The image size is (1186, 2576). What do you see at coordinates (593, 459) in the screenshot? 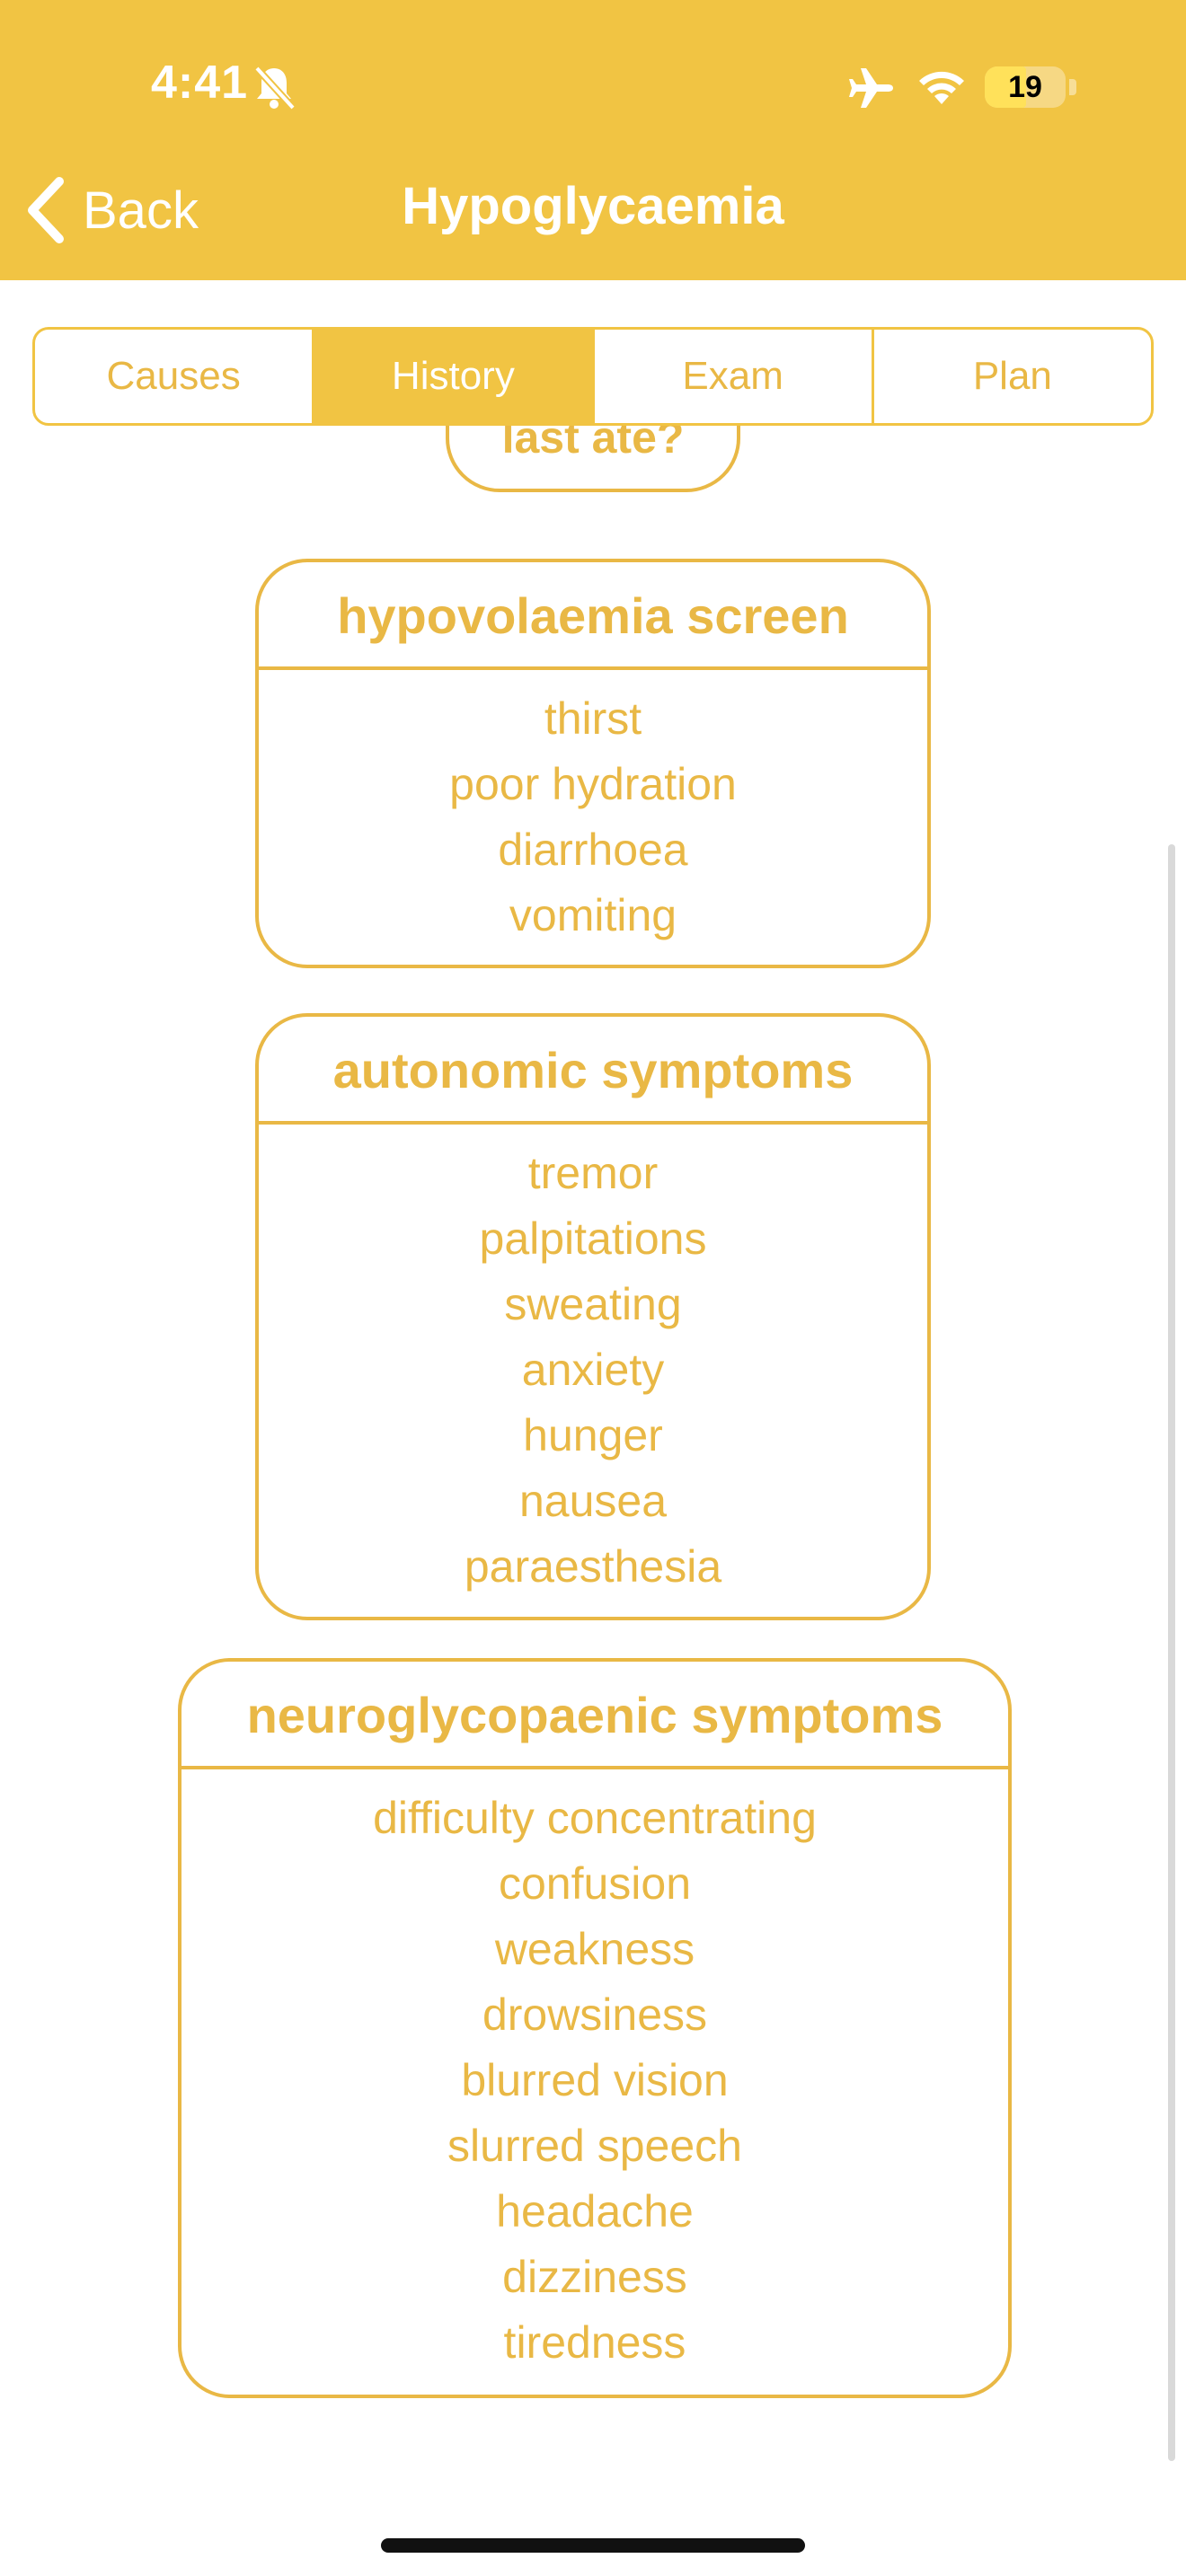
I see `card-last-ate: last ate?` at bounding box center [593, 459].